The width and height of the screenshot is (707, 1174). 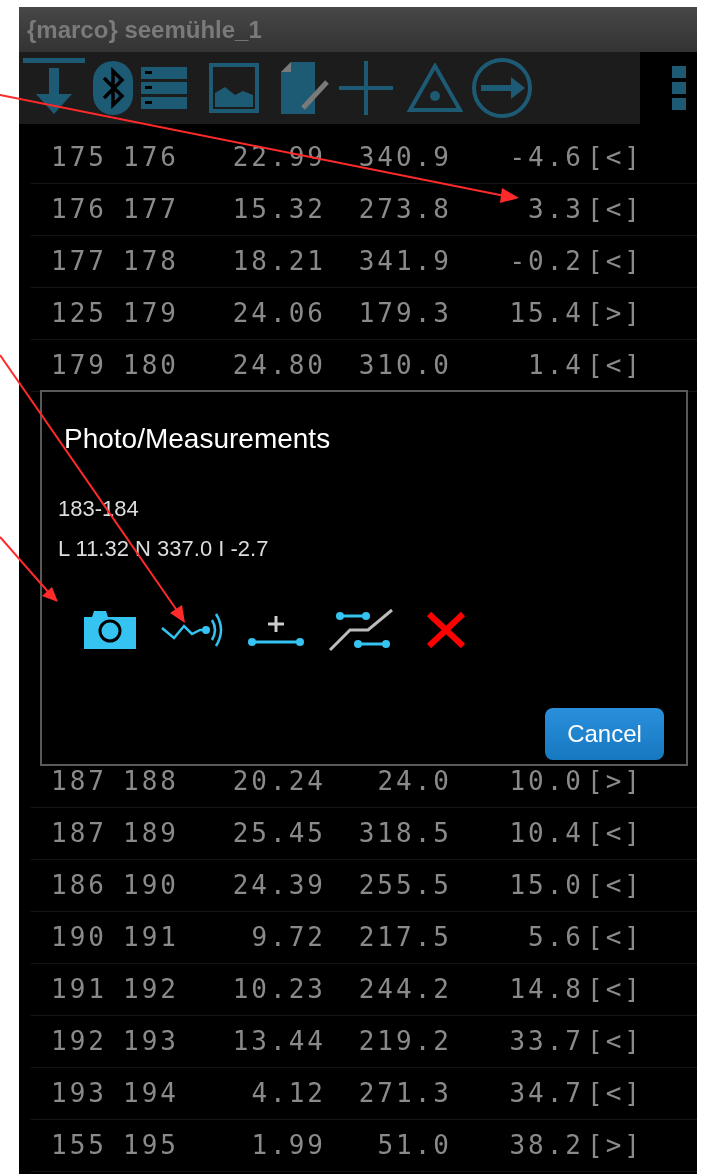 I want to click on table-cell-text: 33.7, so click(x=546, y=1041).